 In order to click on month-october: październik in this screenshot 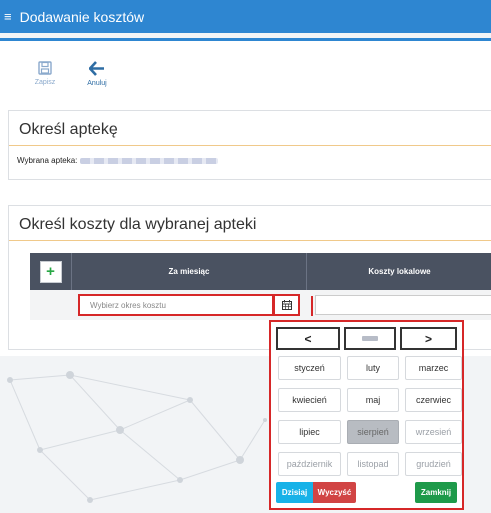, I will do `click(309, 464)`.